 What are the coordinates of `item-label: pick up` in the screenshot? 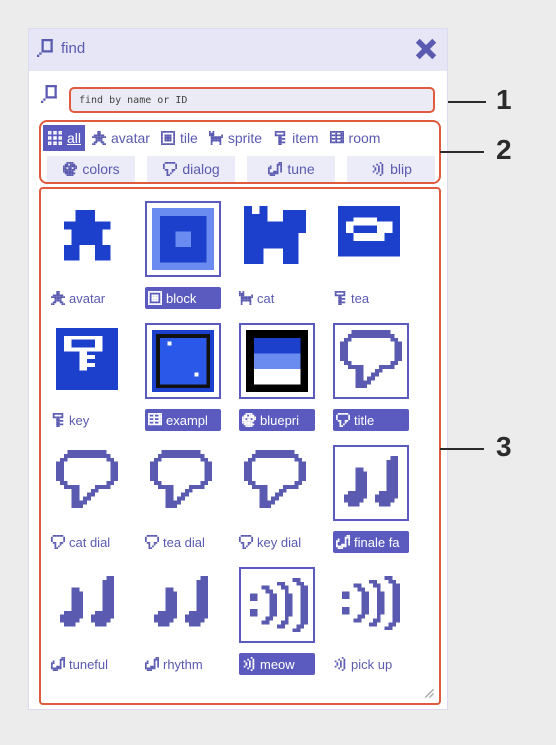 It's located at (374, 664).